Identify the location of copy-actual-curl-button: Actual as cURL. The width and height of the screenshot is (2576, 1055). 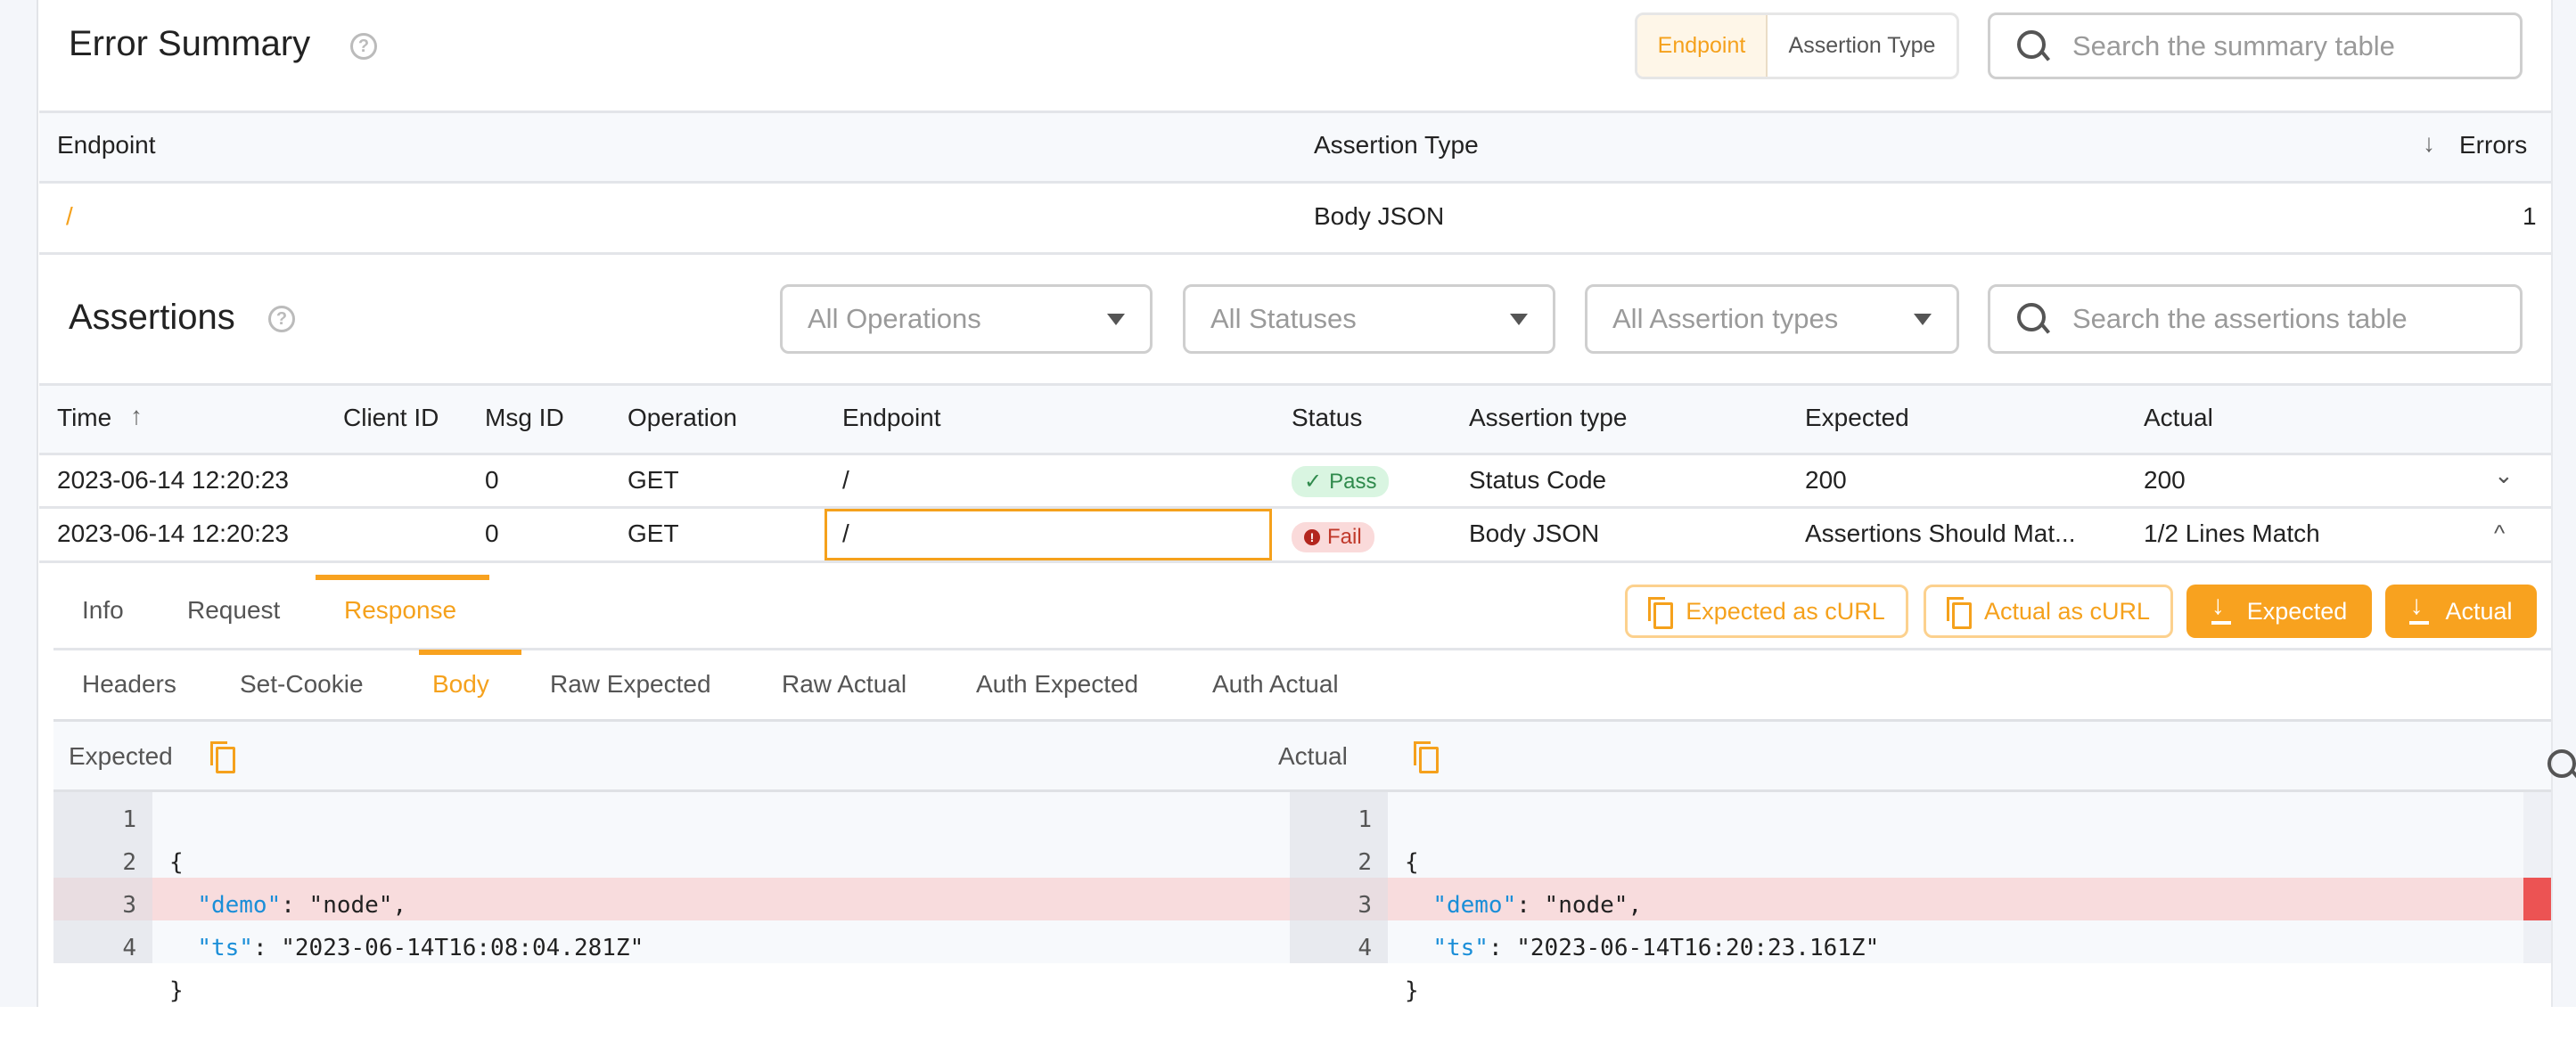
(2049, 611).